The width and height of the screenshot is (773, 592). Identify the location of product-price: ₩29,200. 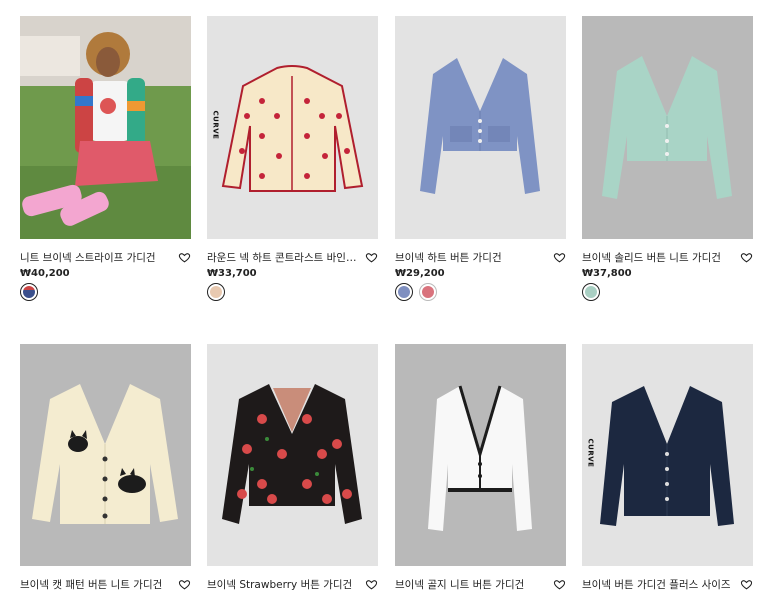
(420, 273).